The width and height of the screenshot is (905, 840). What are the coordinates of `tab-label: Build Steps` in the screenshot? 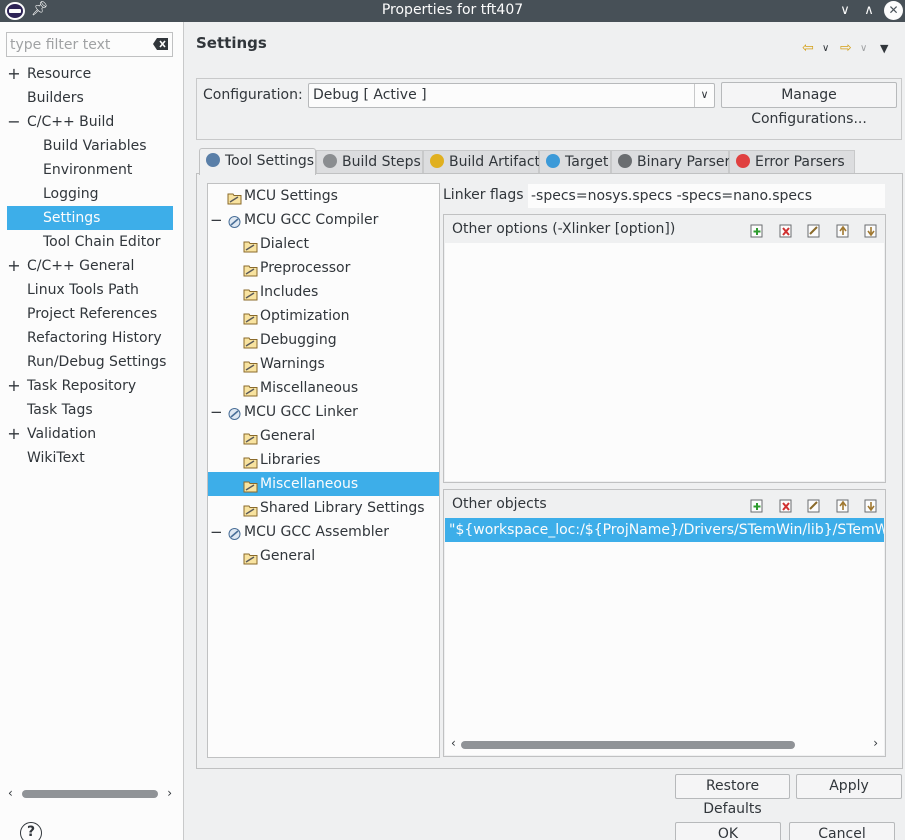 It's located at (381, 162).